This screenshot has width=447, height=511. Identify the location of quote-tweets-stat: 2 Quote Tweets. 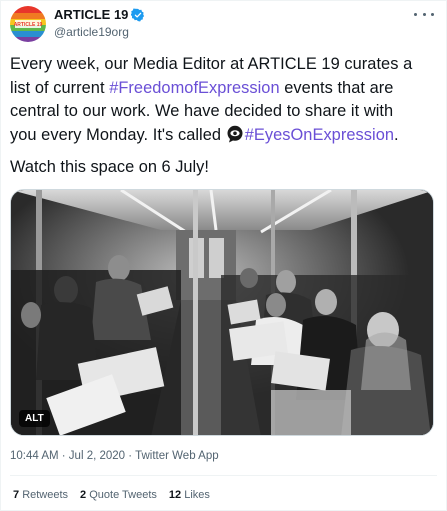
(118, 495).